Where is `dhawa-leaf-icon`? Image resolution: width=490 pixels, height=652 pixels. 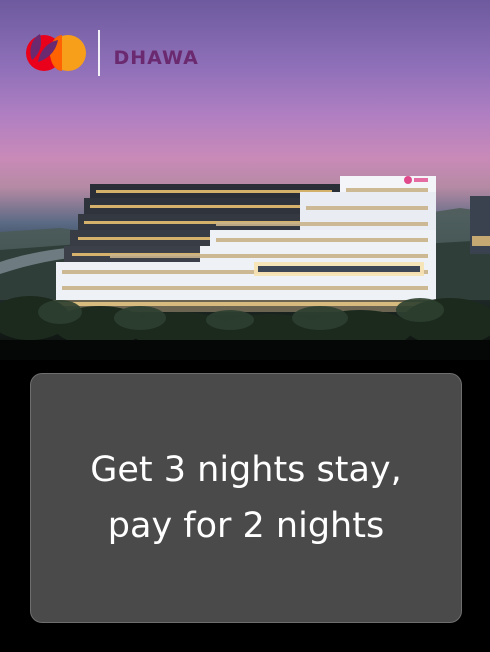
dhawa-leaf-icon is located at coordinates (44, 48).